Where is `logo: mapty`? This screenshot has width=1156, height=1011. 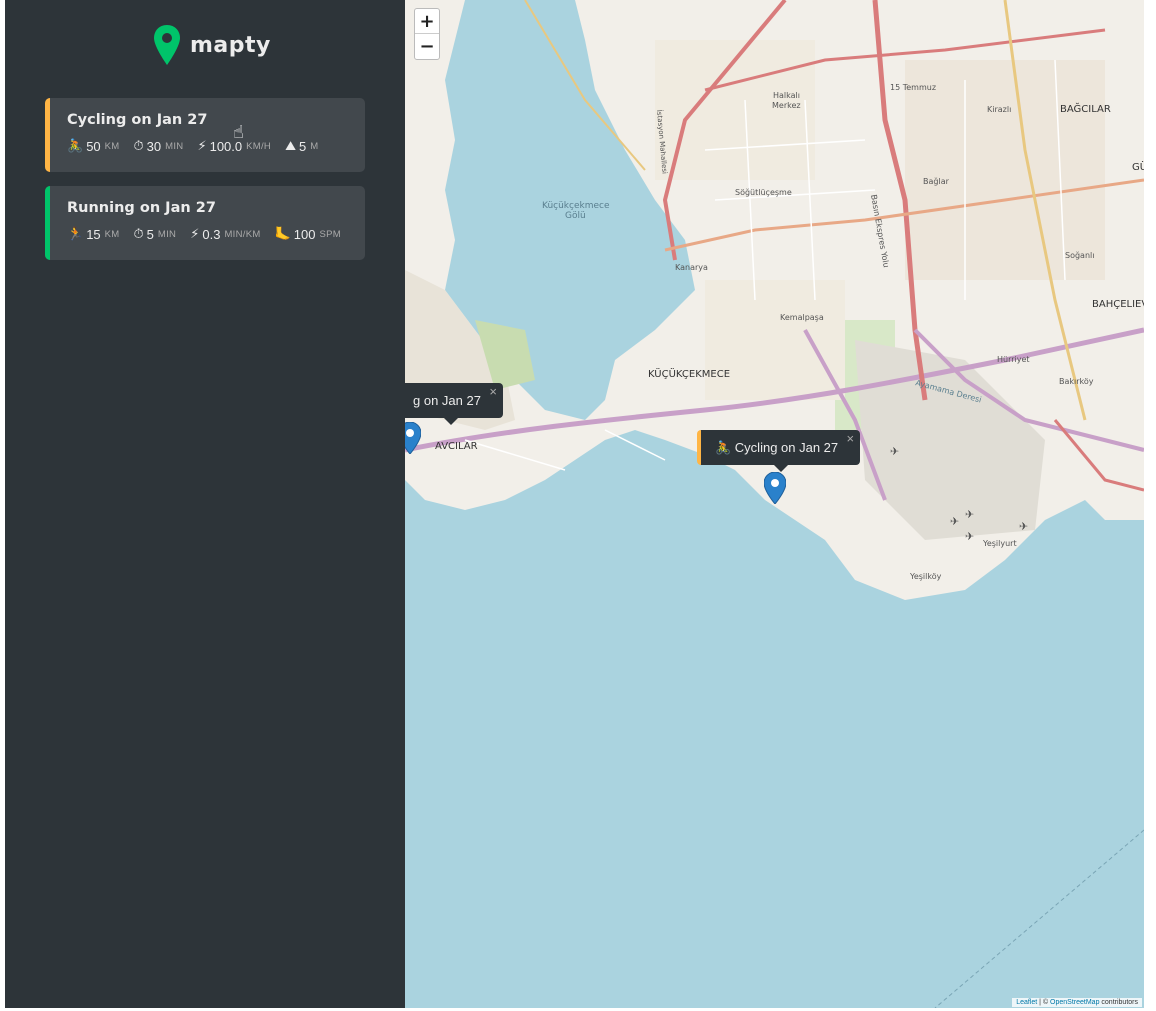
logo: mapty is located at coordinates (212, 45).